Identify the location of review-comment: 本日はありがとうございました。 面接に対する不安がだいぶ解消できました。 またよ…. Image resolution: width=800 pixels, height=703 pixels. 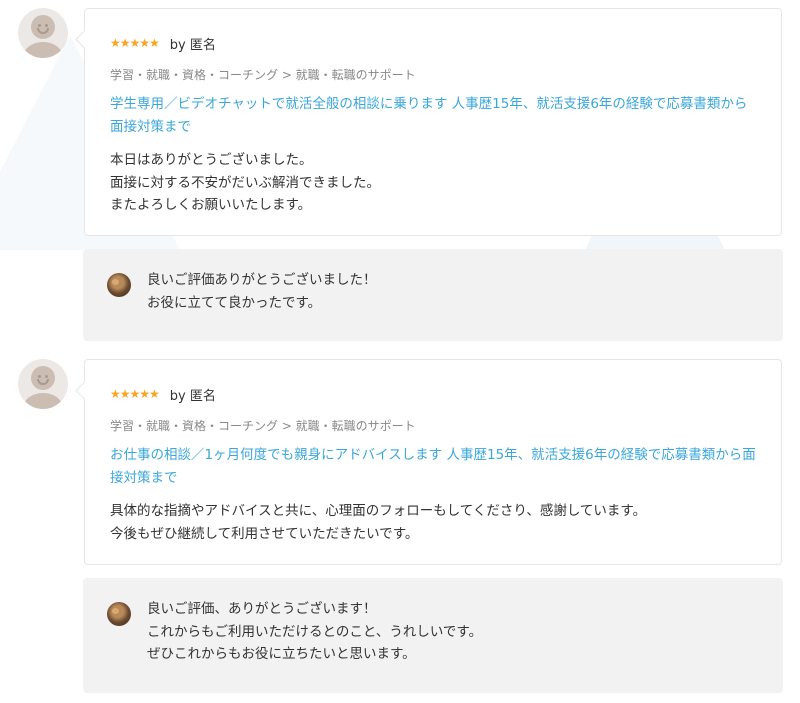
(245, 182).